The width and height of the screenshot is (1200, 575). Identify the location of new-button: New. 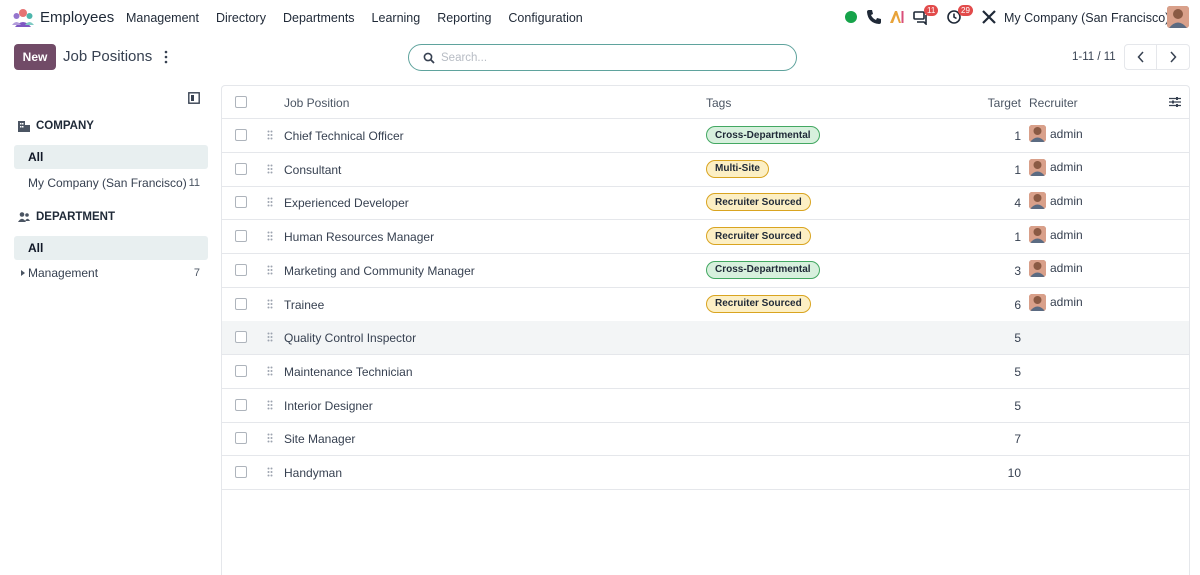
(35, 57).